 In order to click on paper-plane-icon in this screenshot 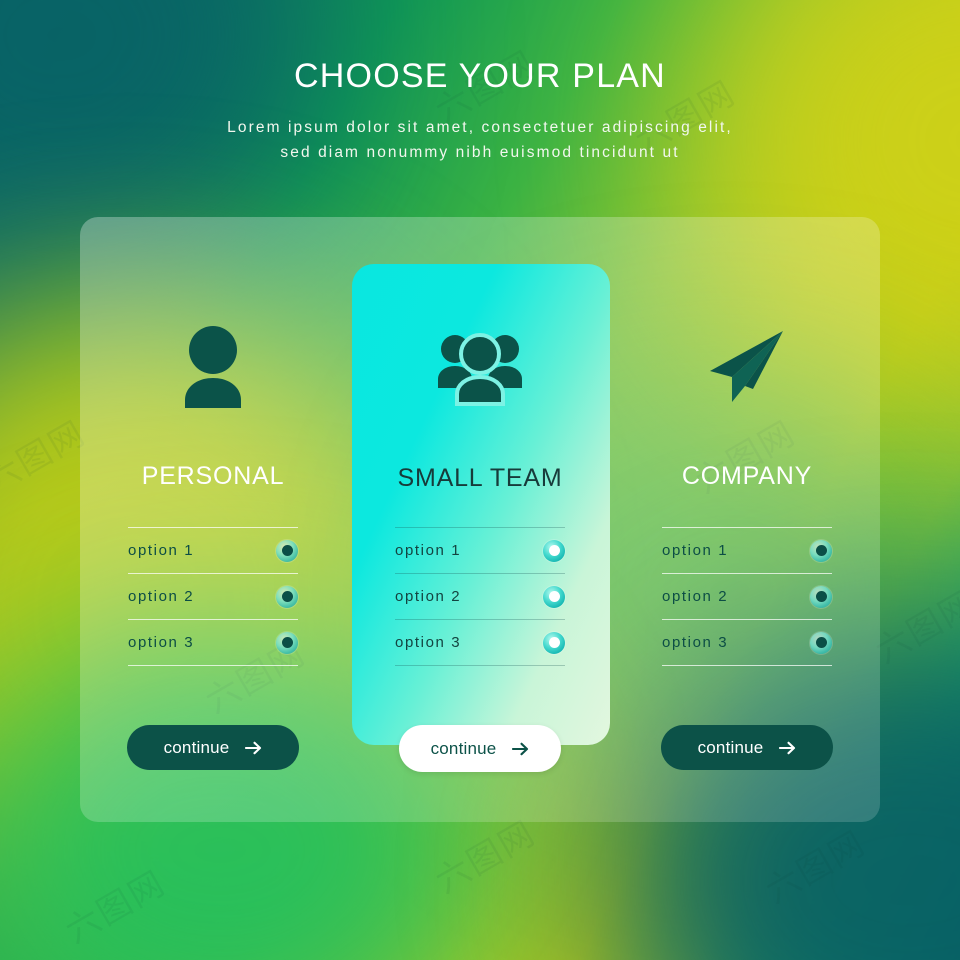, I will do `click(747, 367)`.